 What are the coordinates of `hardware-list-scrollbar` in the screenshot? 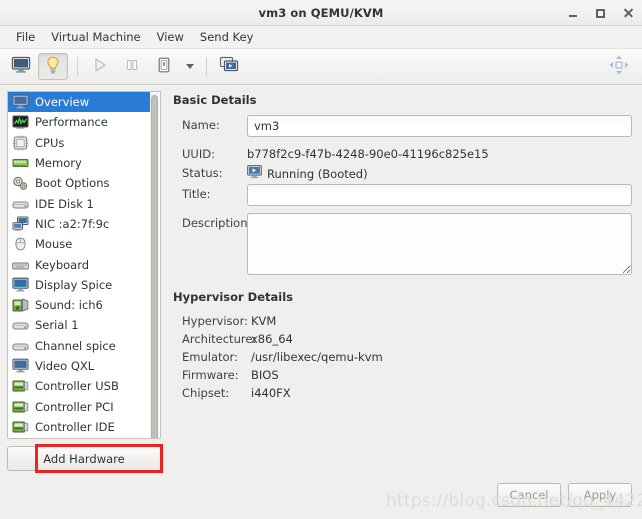 It's located at (154, 265).